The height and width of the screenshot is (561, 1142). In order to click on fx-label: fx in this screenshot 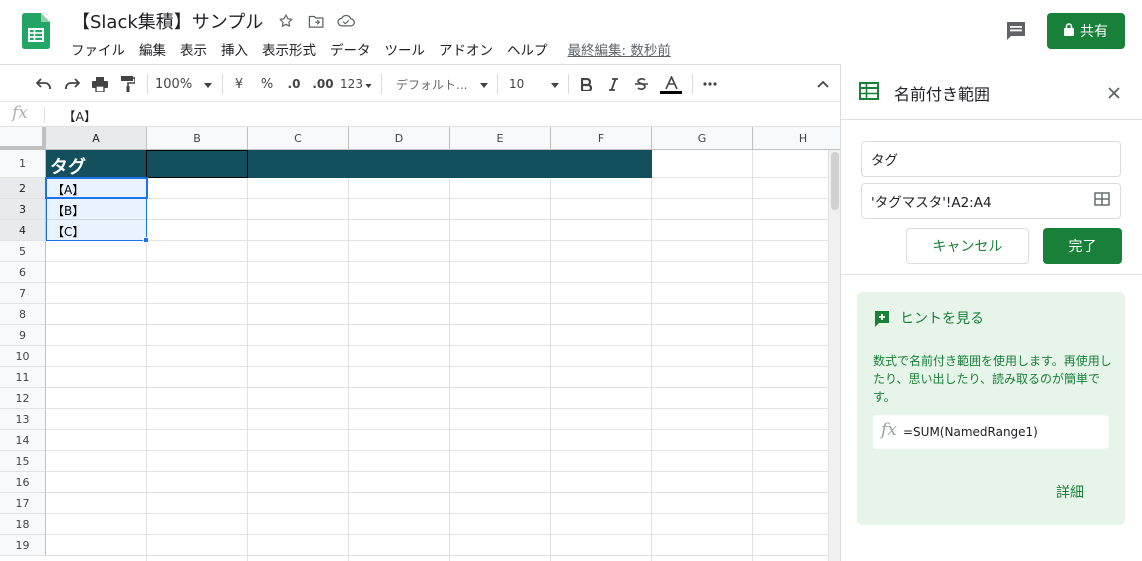, I will do `click(20, 113)`.